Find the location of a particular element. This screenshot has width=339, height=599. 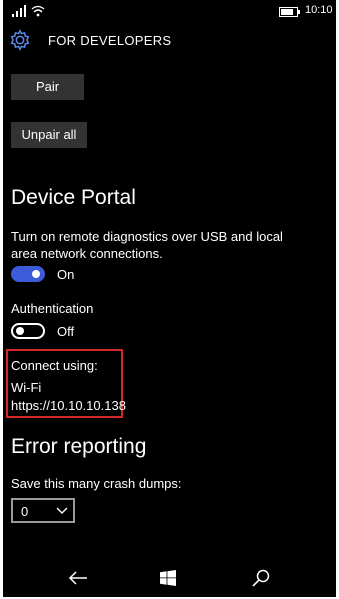

status-bar: 10:10 is located at coordinates (169, 11).